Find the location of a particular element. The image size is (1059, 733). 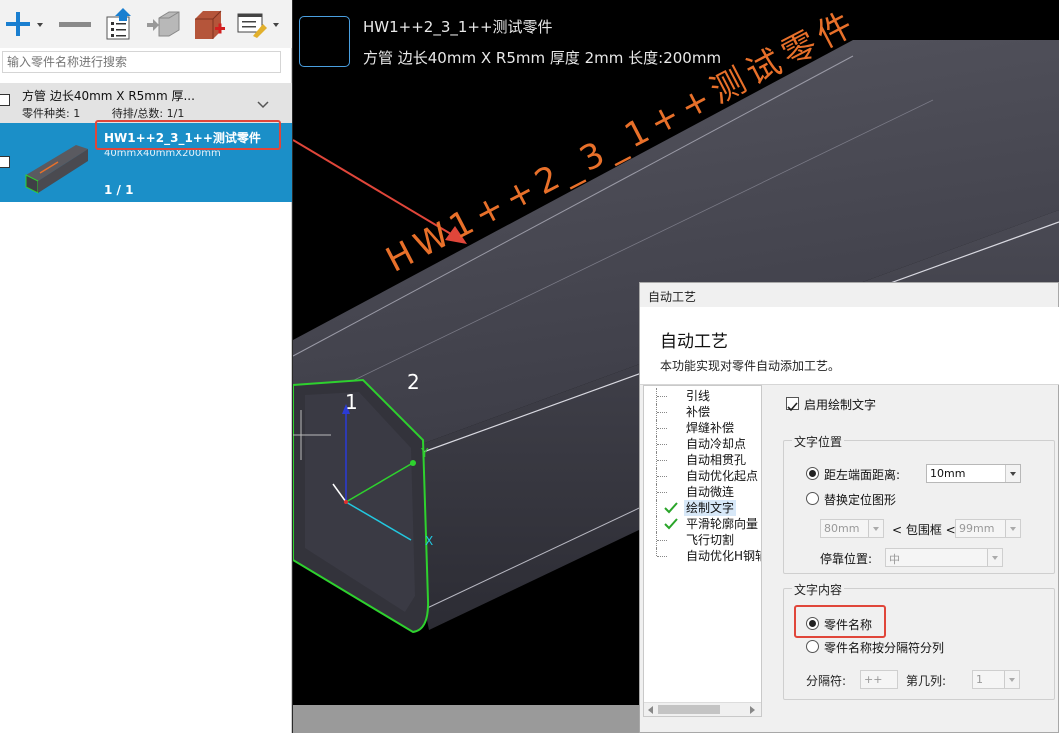

axis-node is located at coordinates (413, 463).